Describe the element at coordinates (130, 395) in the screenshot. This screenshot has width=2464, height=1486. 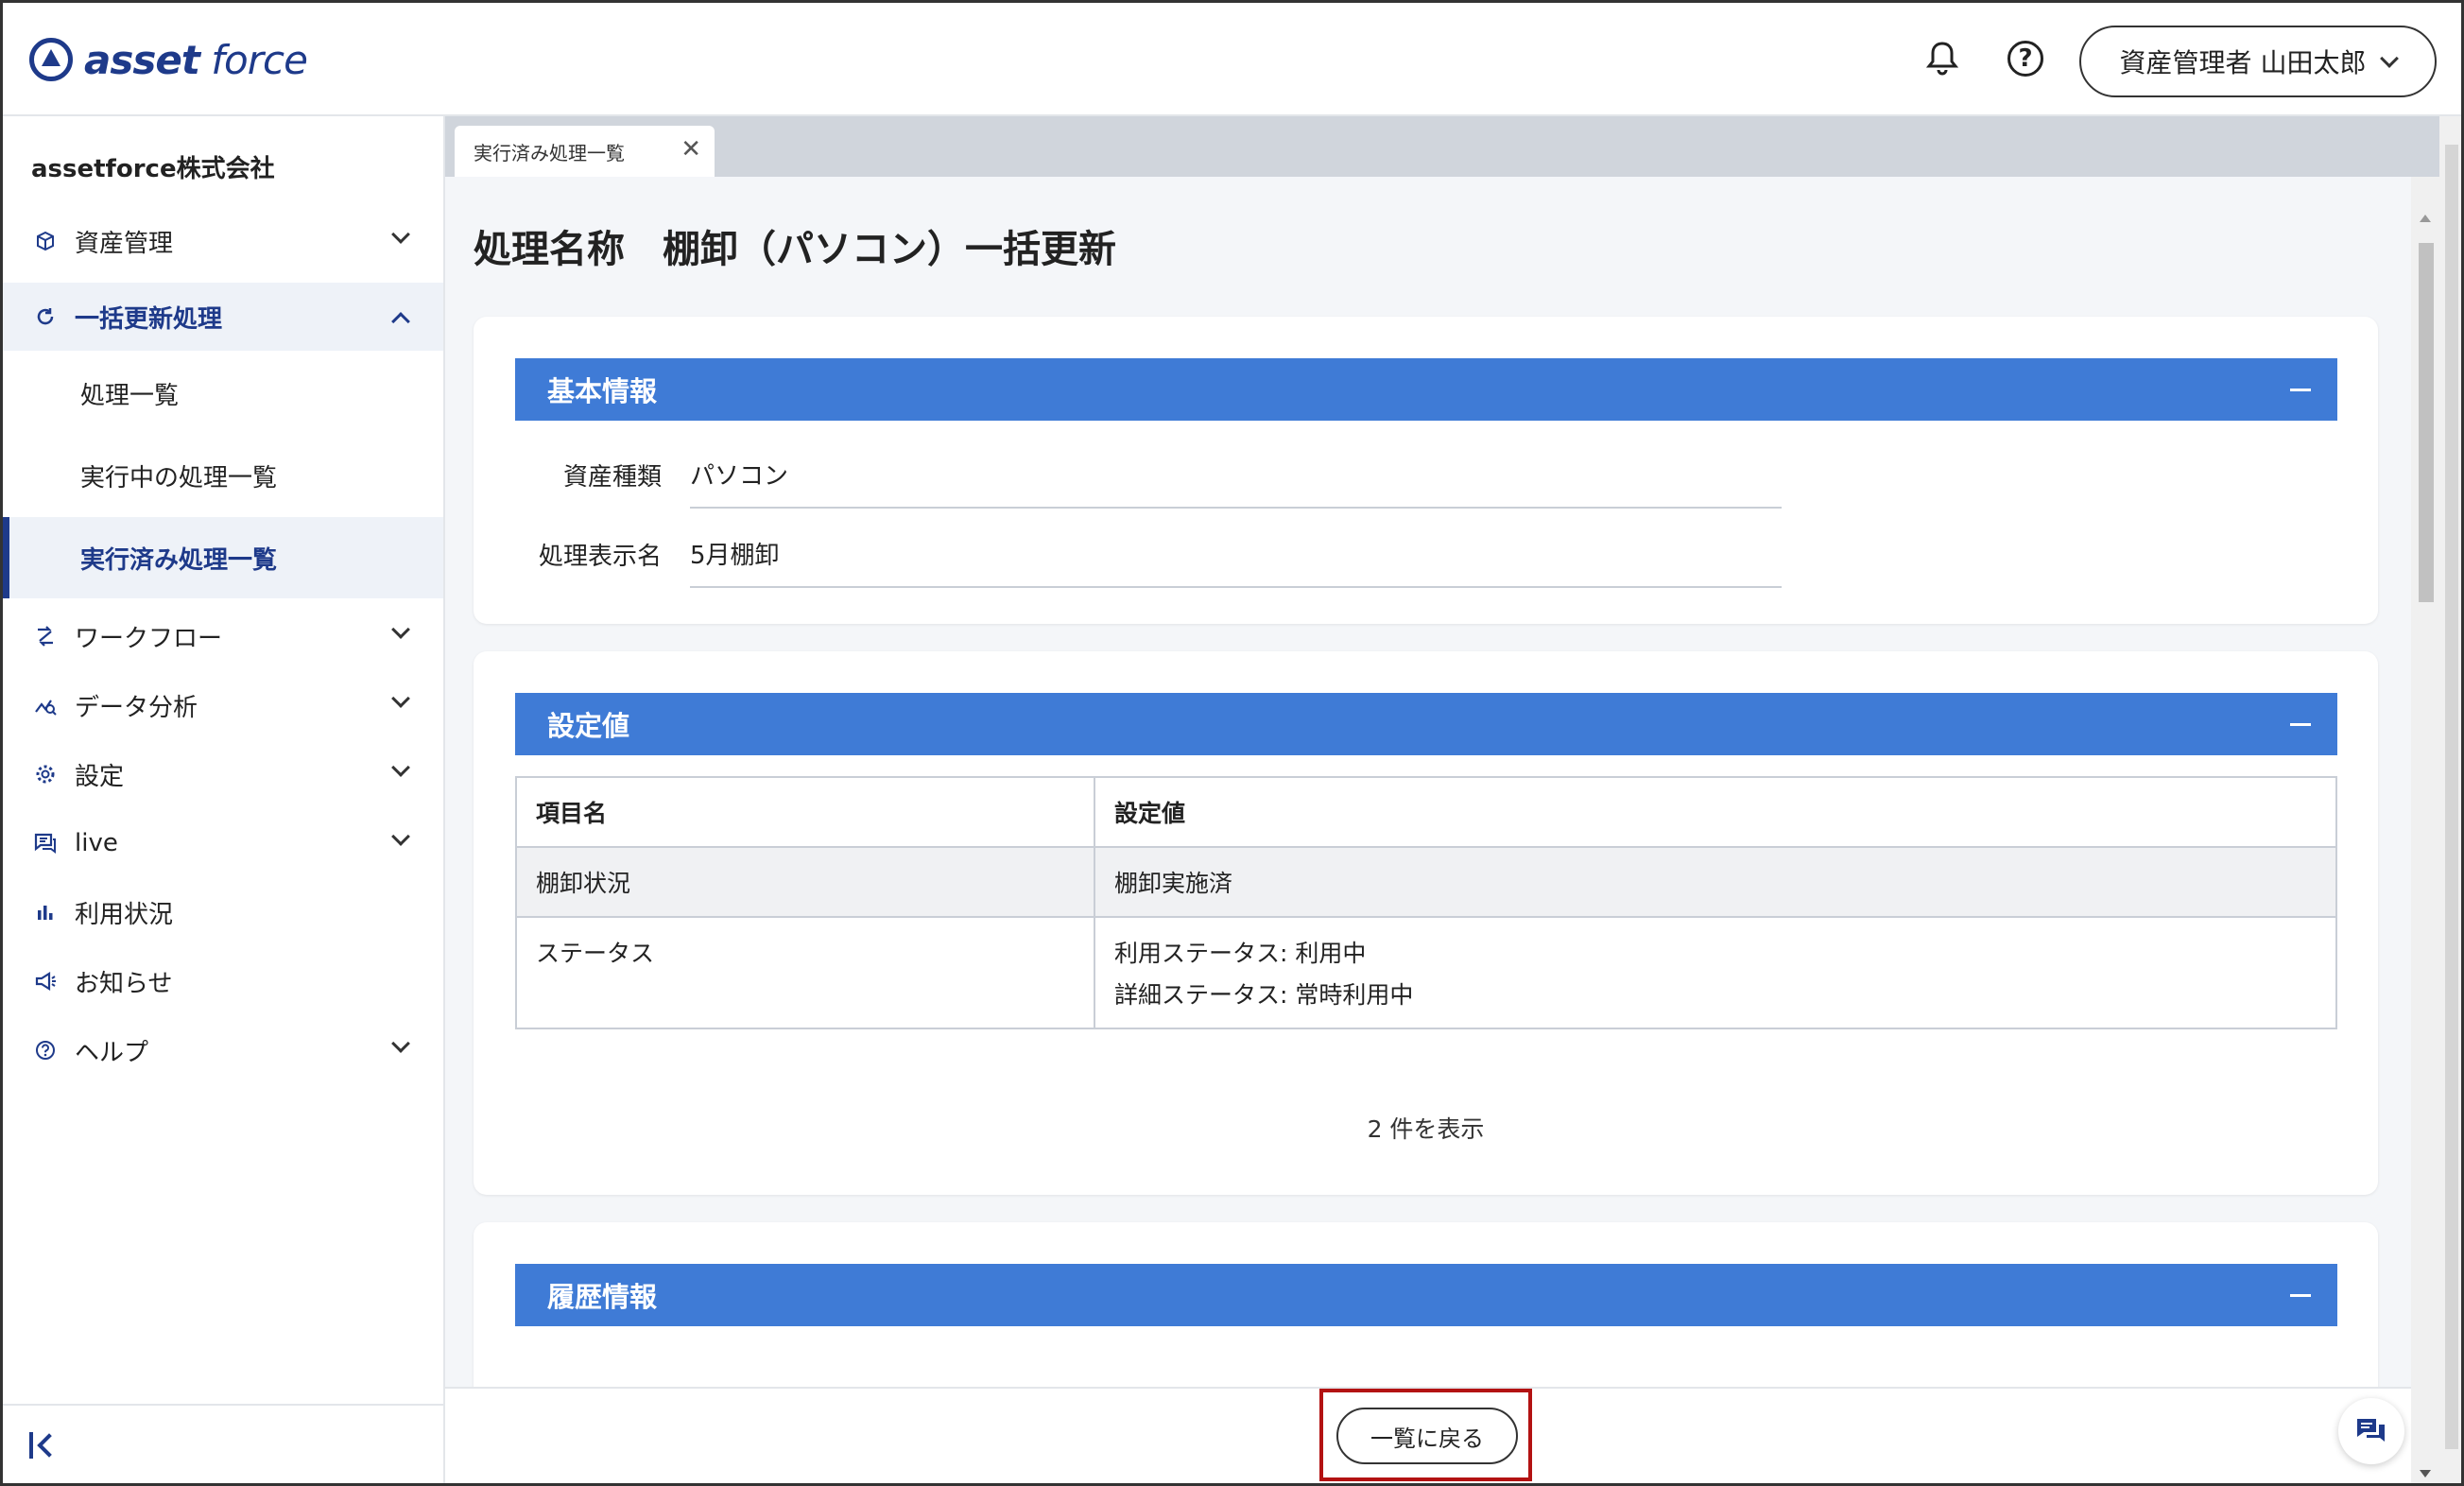
I see `sidebar-subitem-label: 処理一覧` at that location.